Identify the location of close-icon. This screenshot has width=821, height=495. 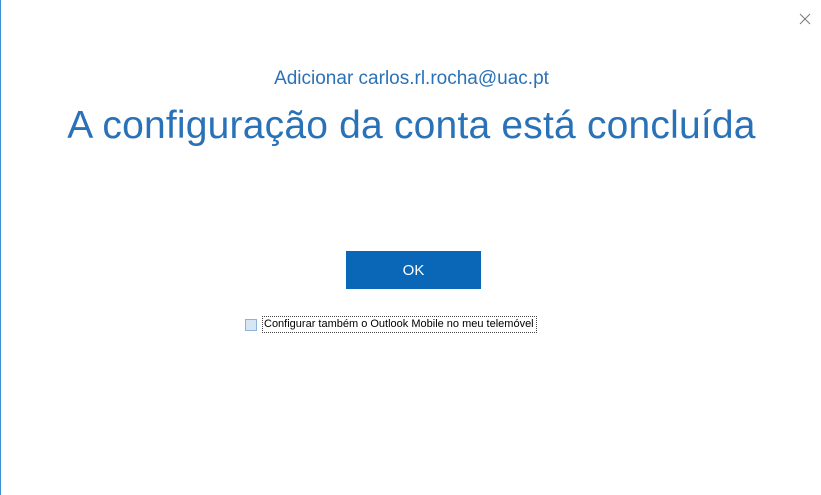
(805, 19).